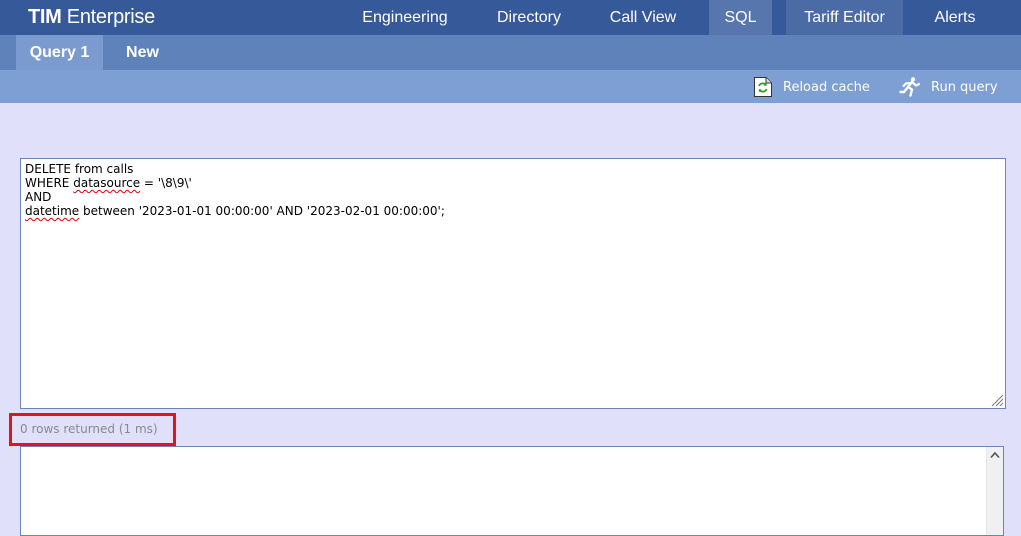 The width and height of the screenshot is (1021, 536). I want to click on code-line-3: AND, so click(38, 197).